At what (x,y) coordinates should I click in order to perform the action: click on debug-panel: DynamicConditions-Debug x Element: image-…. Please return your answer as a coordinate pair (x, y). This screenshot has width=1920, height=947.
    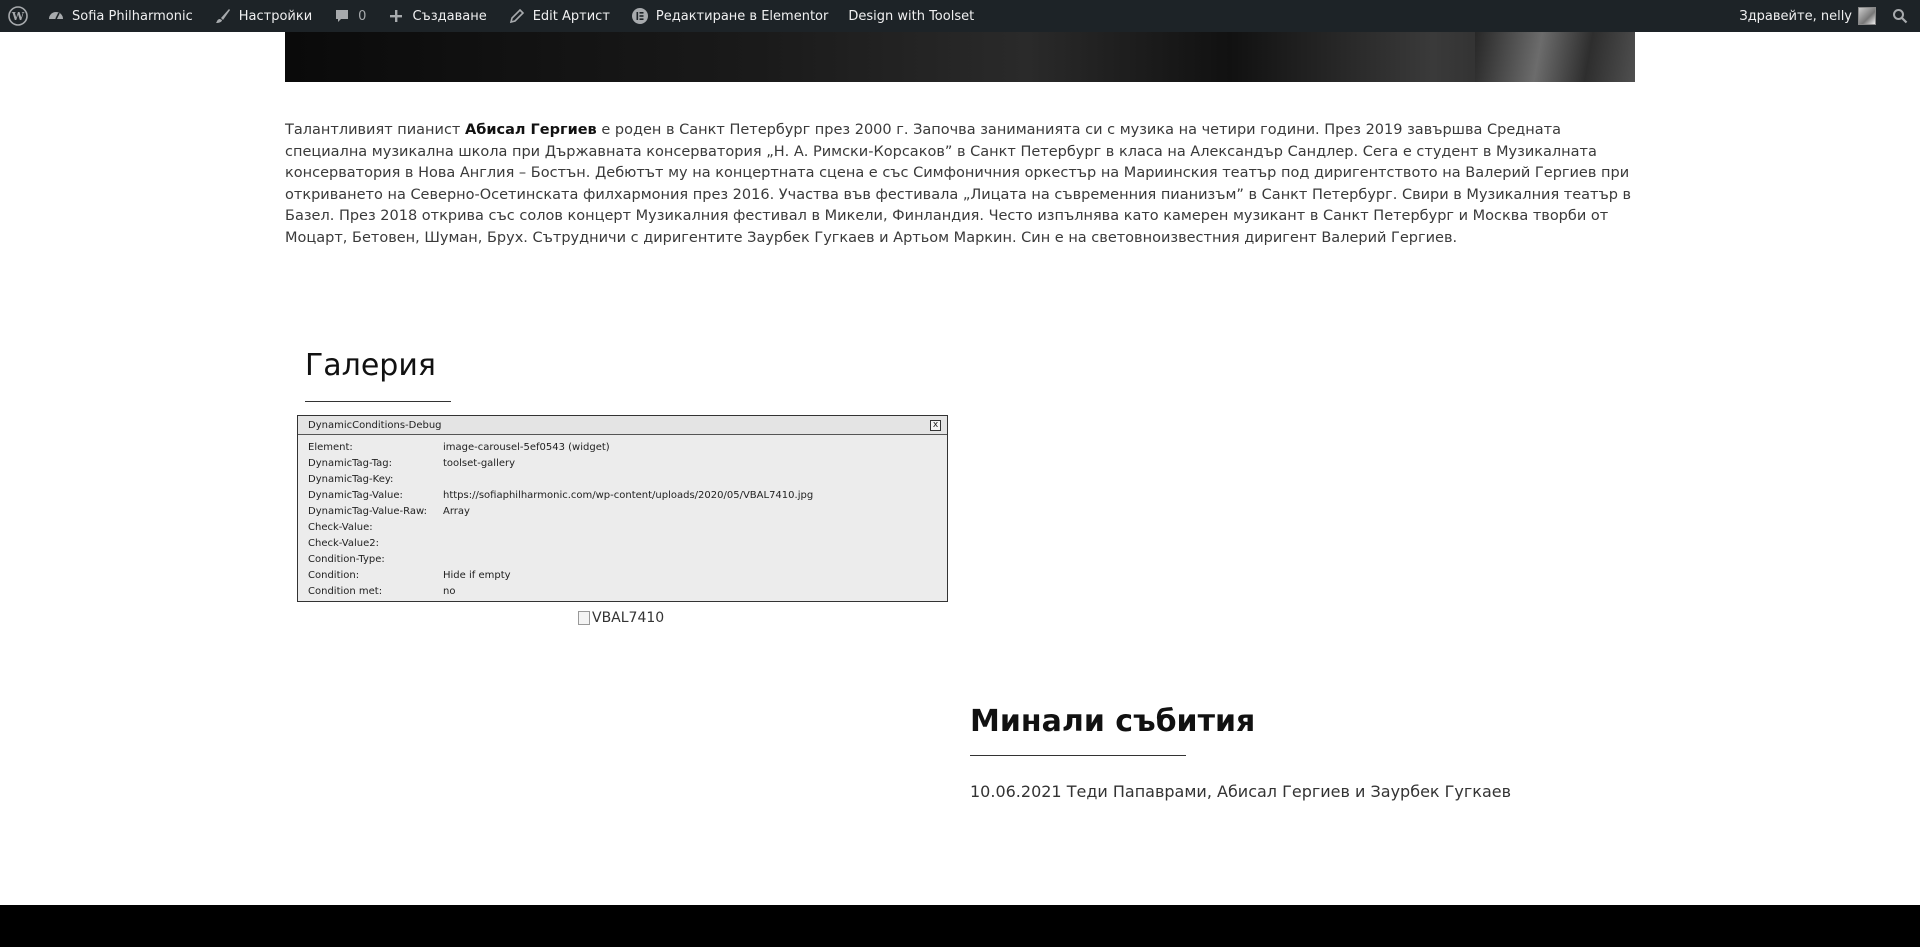
    Looking at the image, I should click on (622, 508).